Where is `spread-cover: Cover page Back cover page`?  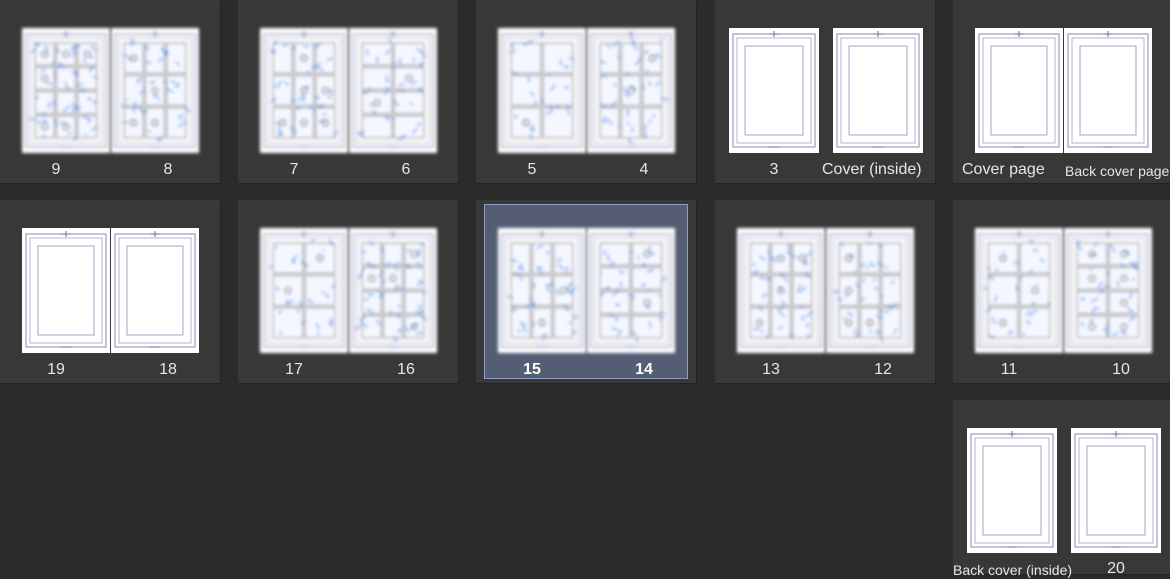
spread-cover: Cover page Back cover page is located at coordinates (1061, 91).